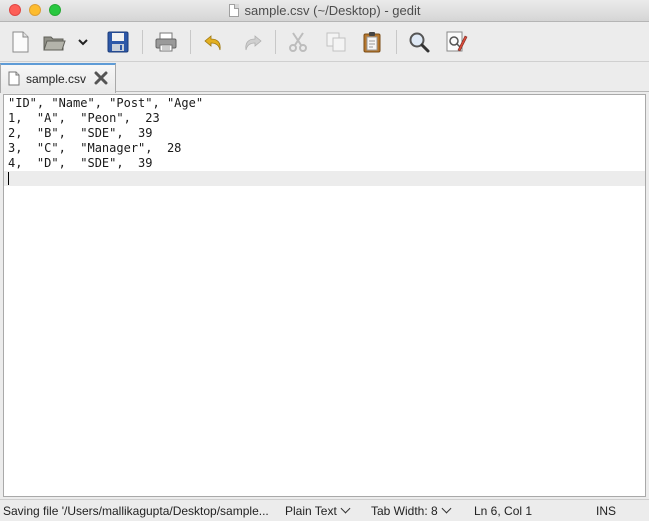  What do you see at coordinates (324, 178) in the screenshot?
I see `current-line` at bounding box center [324, 178].